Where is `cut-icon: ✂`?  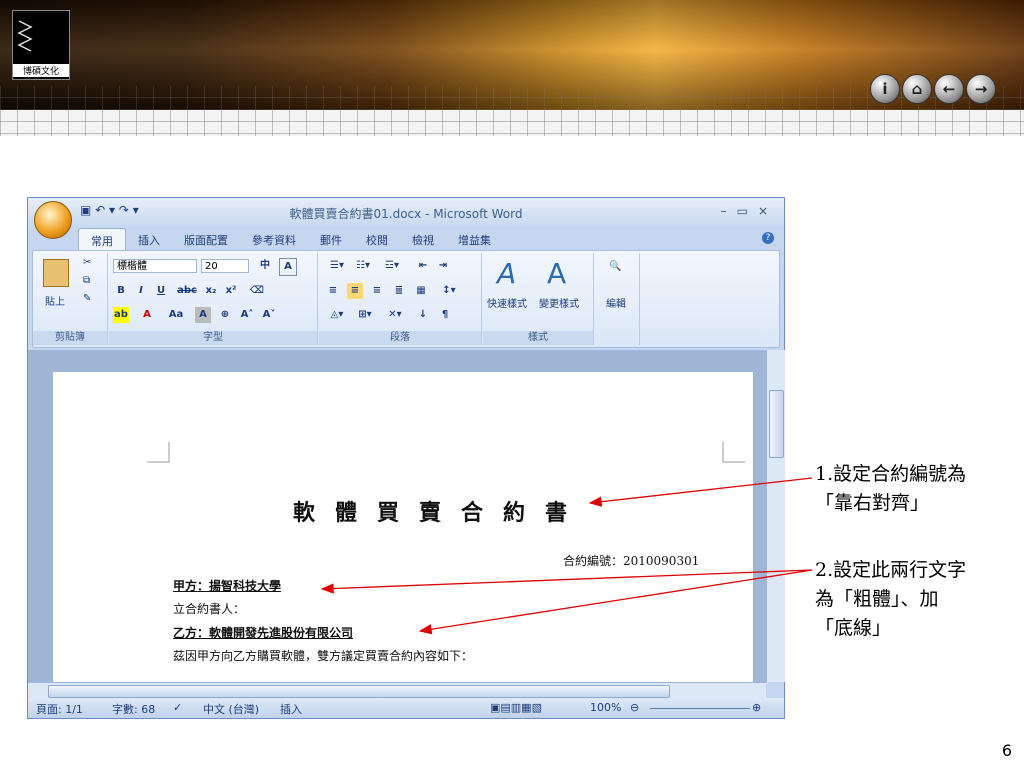 cut-icon: ✂ is located at coordinates (87, 262).